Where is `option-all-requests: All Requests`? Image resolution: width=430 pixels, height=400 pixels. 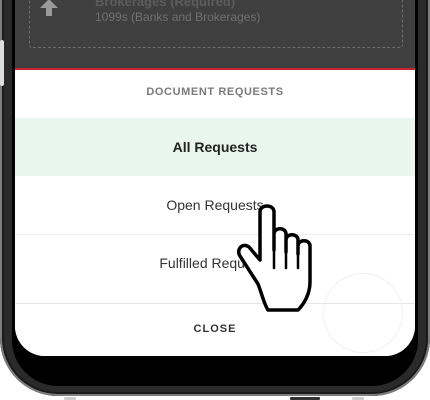
option-all-requests: All Requests is located at coordinates (215, 147).